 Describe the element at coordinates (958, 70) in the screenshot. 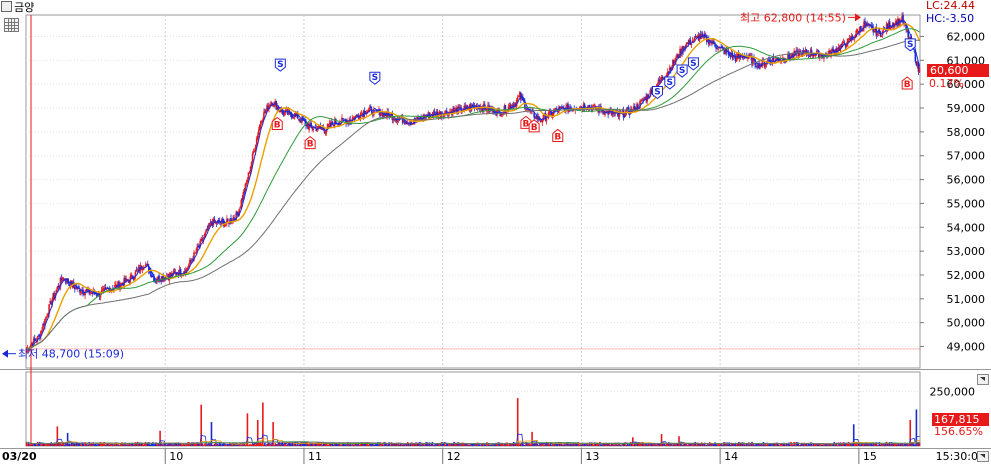

I see `current-price-box: 60,600` at that location.